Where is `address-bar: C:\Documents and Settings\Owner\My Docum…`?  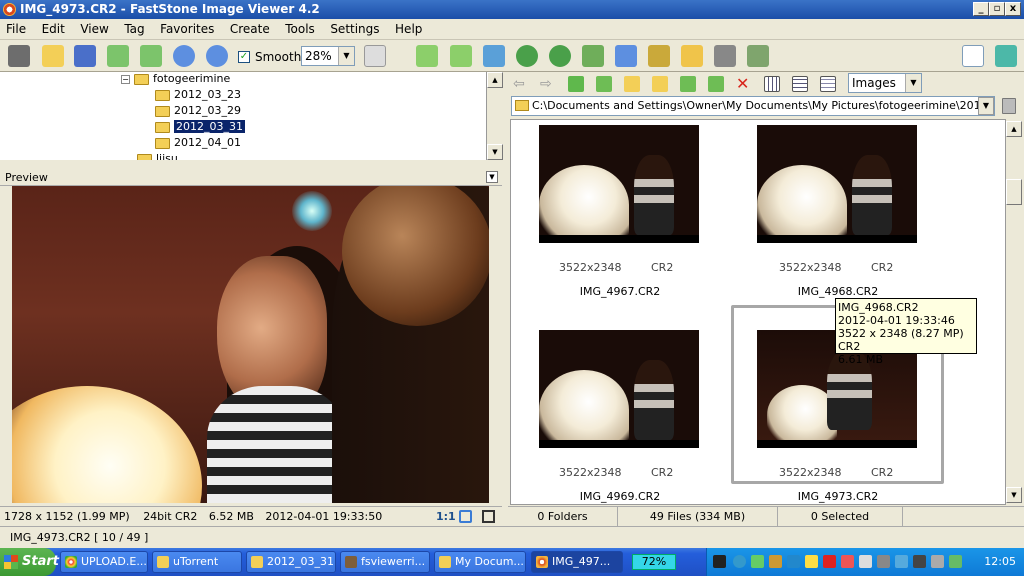 address-bar: C:\Documents and Settings\Owner\My Docum… is located at coordinates (753, 106).